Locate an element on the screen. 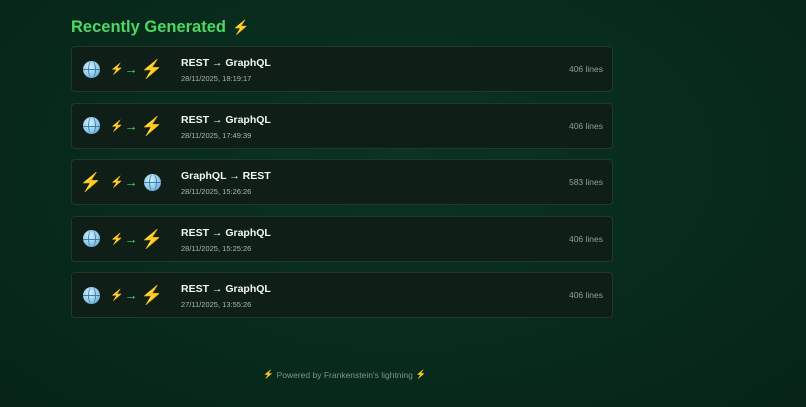 Image resolution: width=806 pixels, height=407 pixels. item-title: GraphQL → REST is located at coordinates (226, 176).